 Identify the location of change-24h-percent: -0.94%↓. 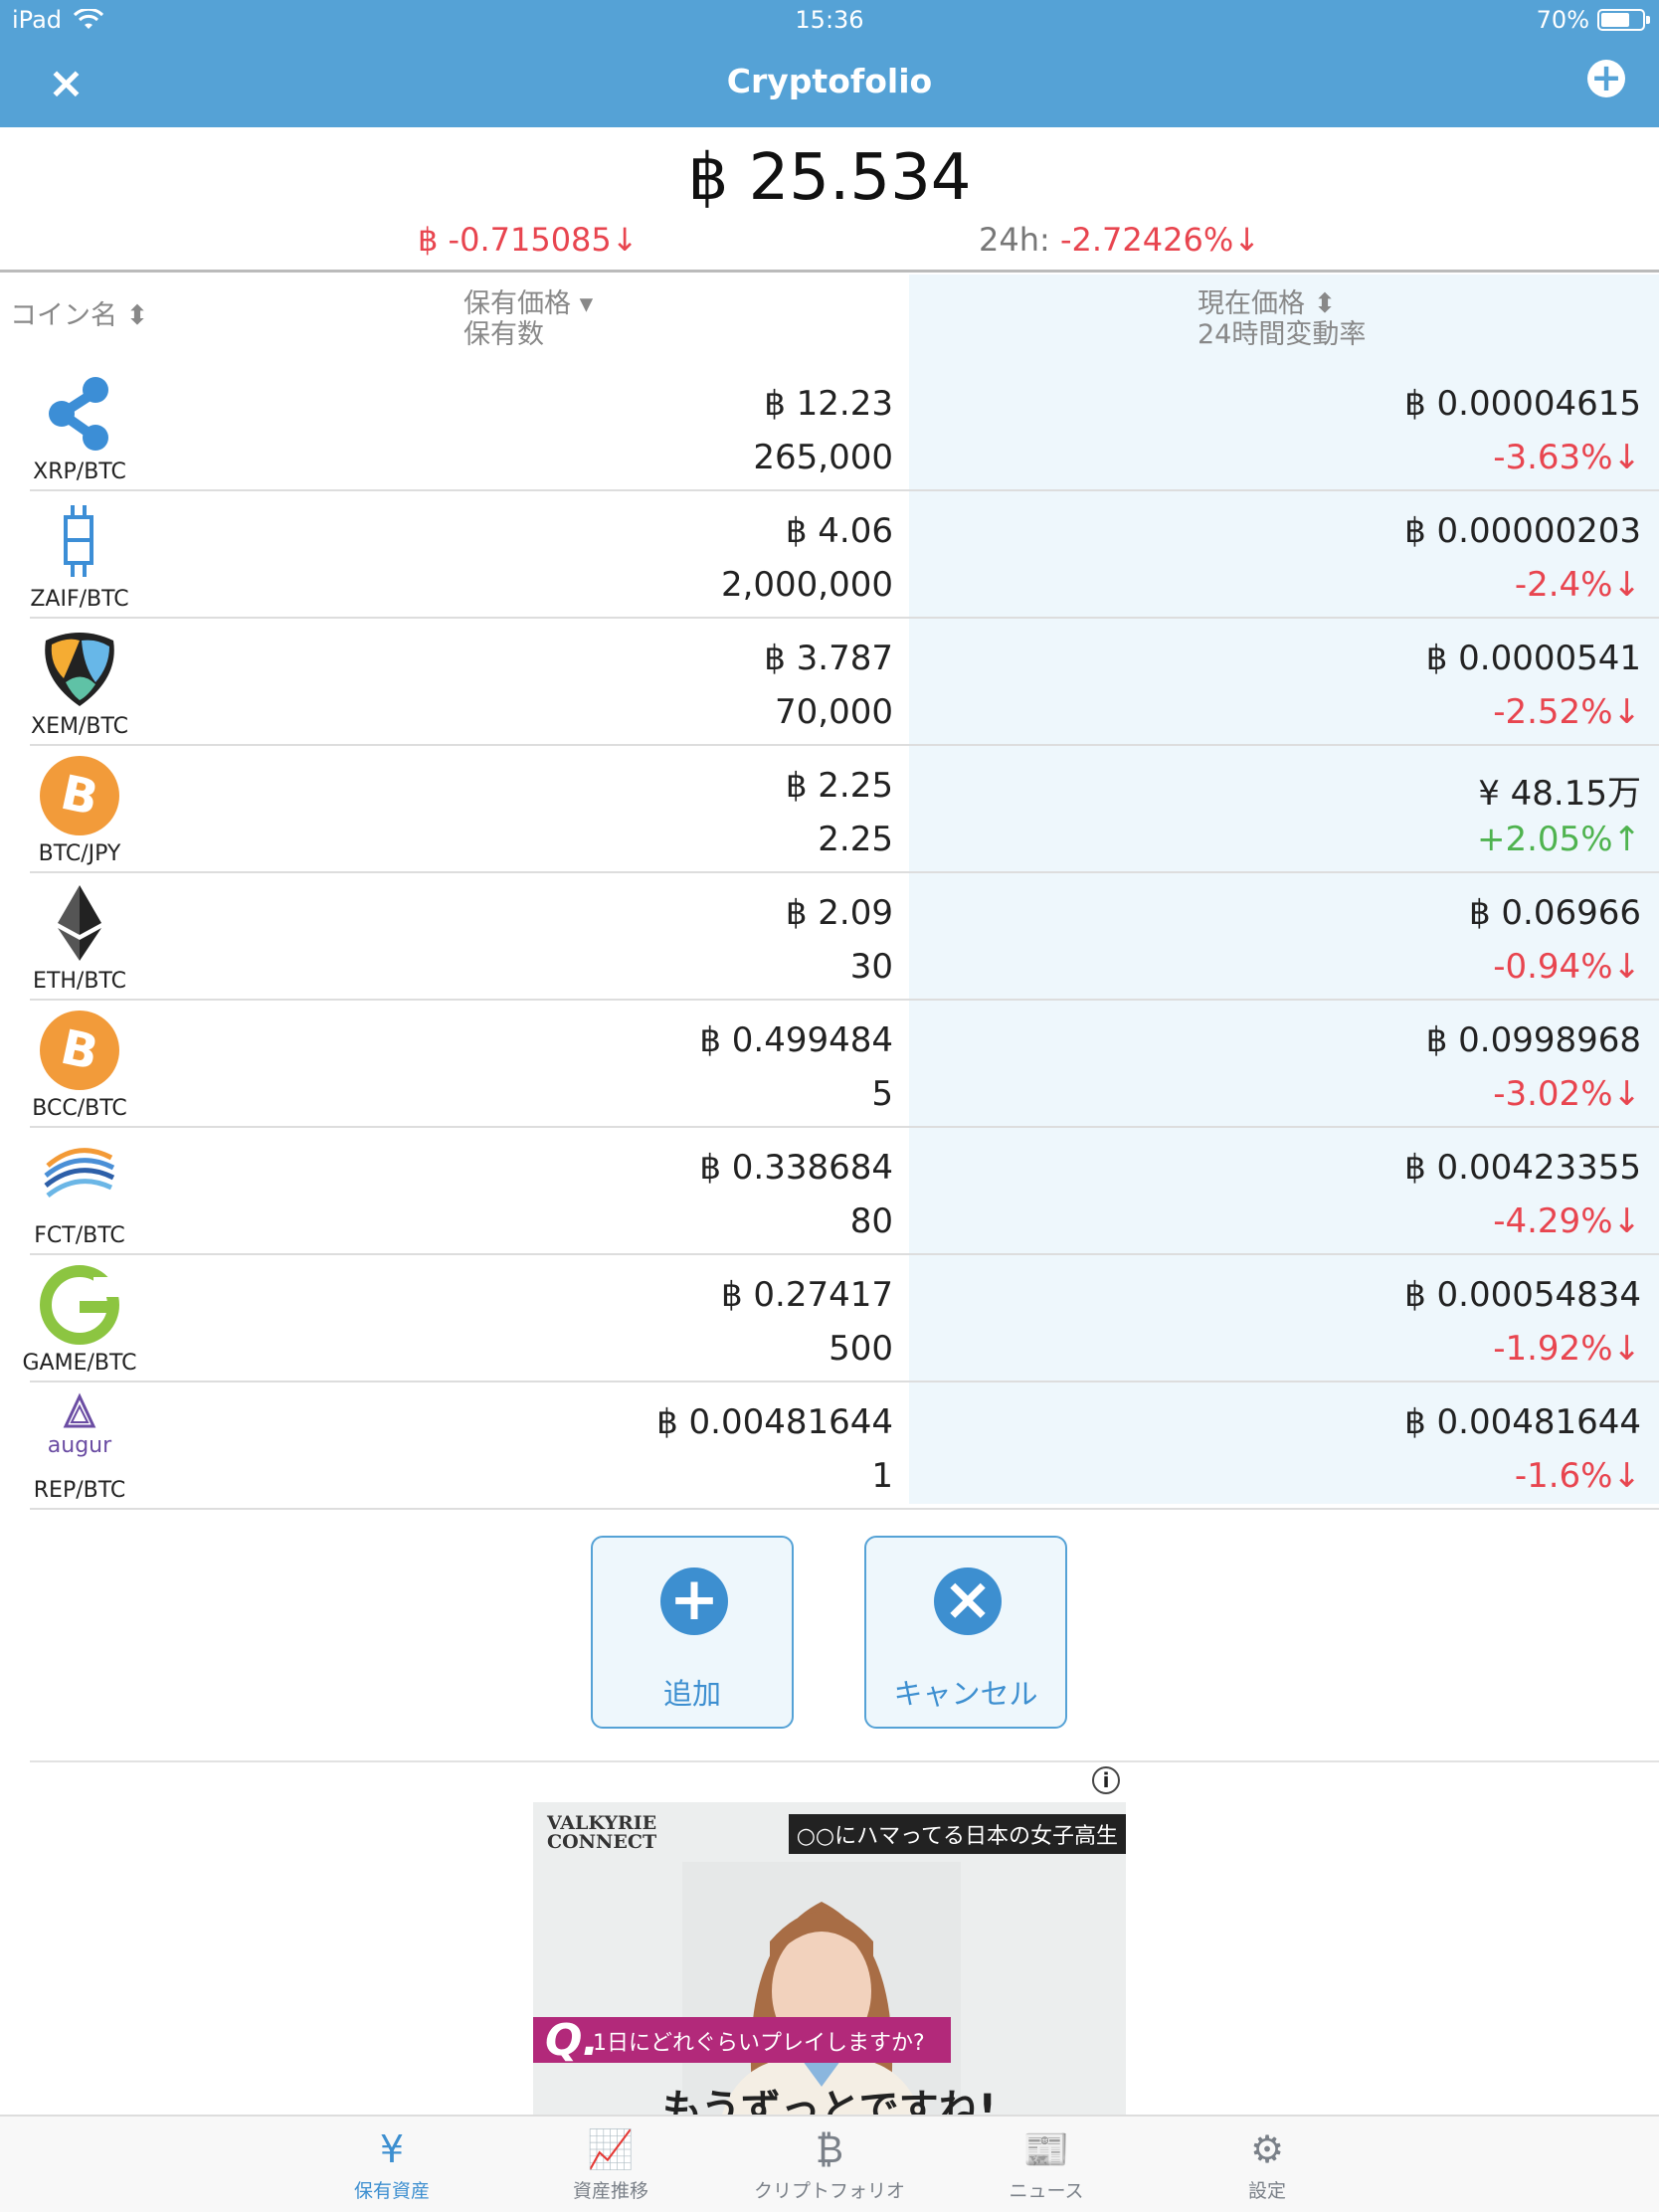
(1567, 967).